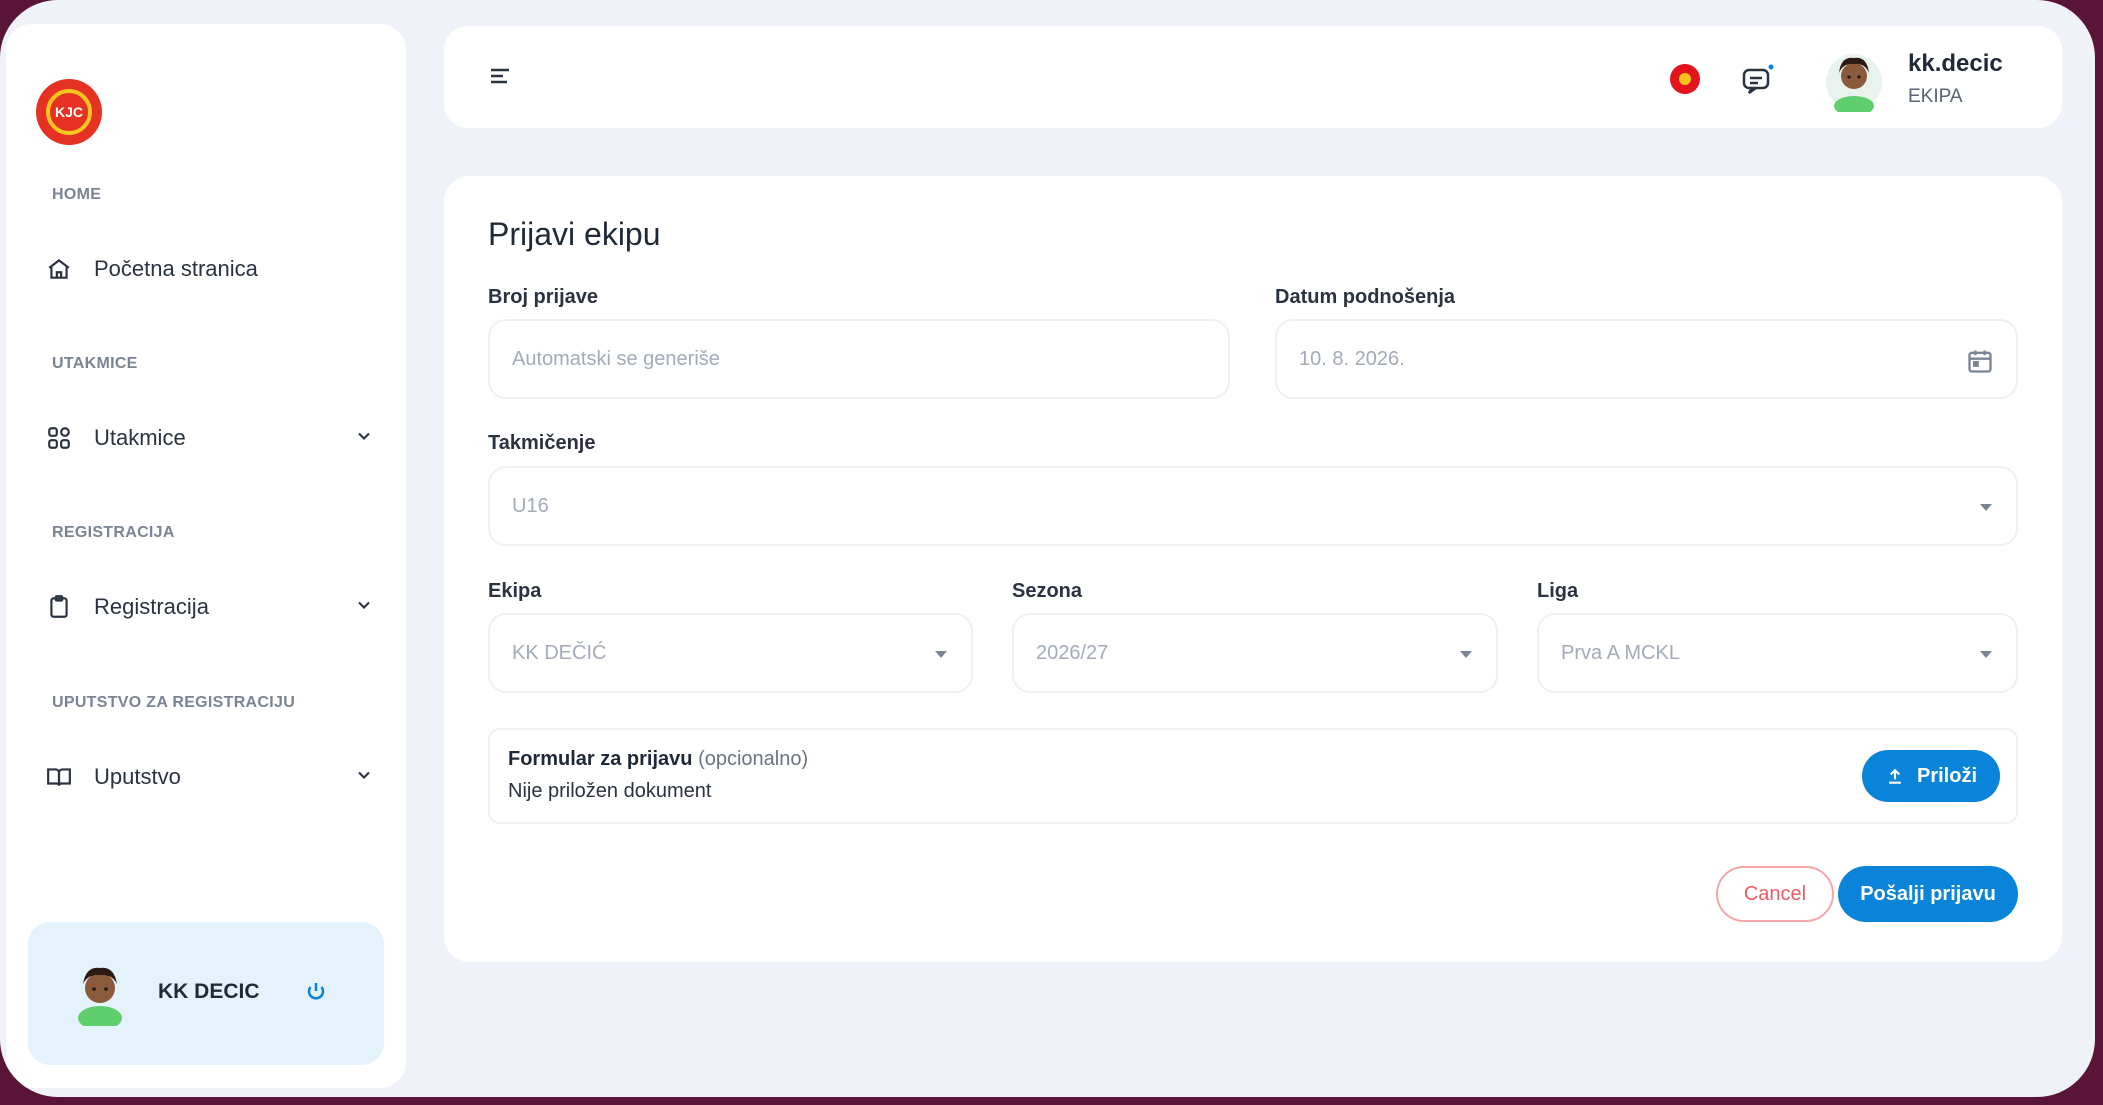  I want to click on liga-select: Prva A MCKL, so click(1777, 653).